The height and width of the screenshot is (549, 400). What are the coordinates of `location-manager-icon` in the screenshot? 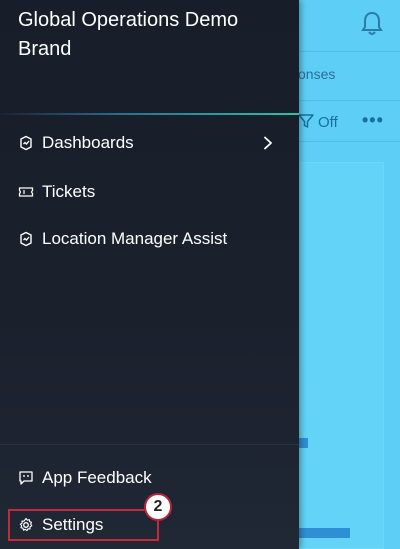 It's located at (26, 239).